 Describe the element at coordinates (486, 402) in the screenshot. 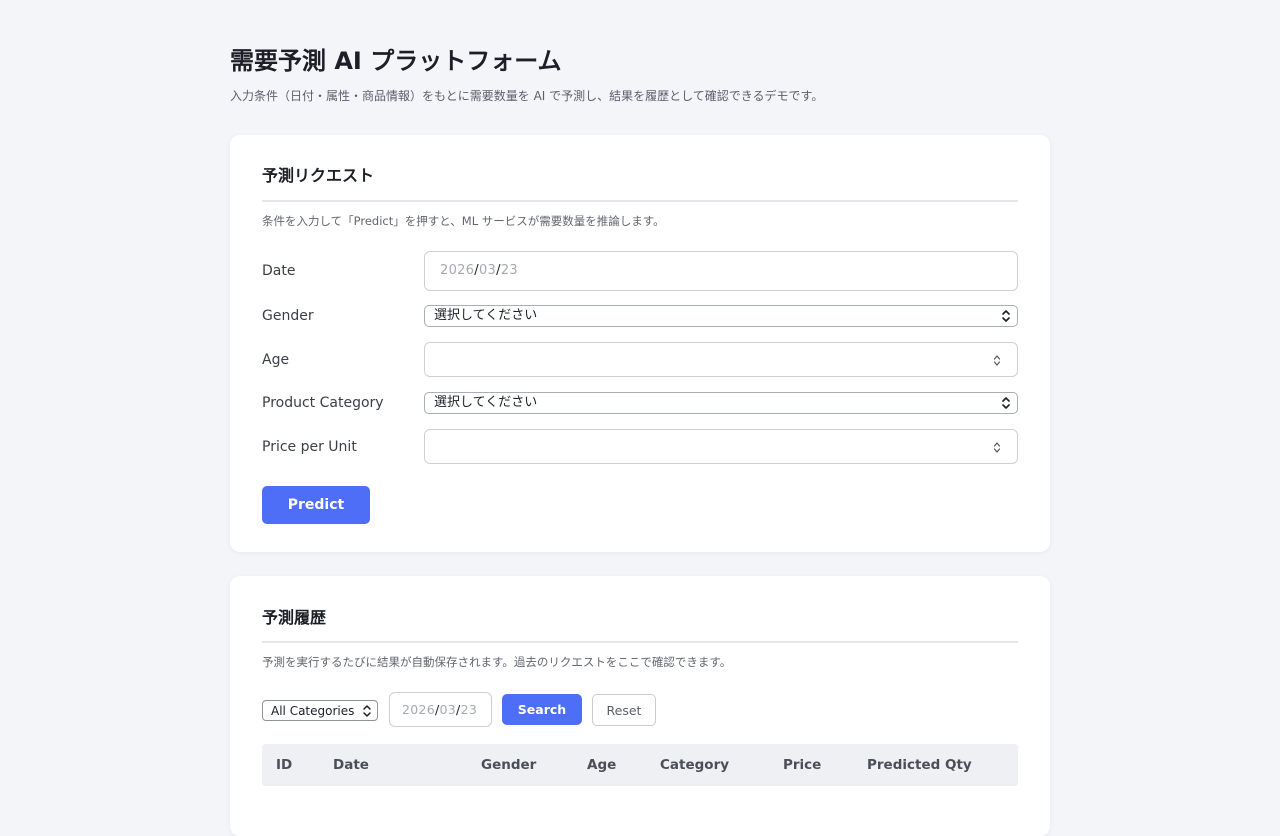

I see `product-category-select-value: 選択してください` at that location.